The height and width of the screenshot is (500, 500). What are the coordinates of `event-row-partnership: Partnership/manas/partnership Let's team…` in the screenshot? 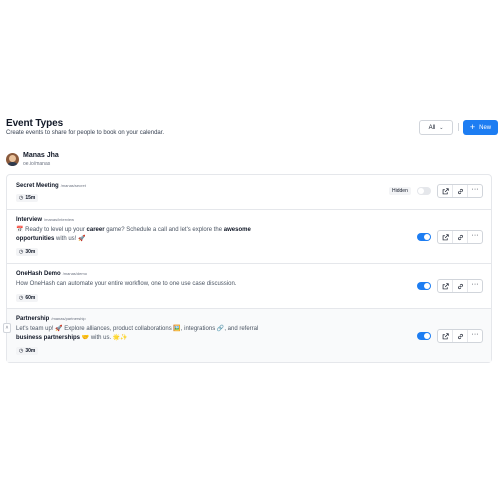 It's located at (249, 335).